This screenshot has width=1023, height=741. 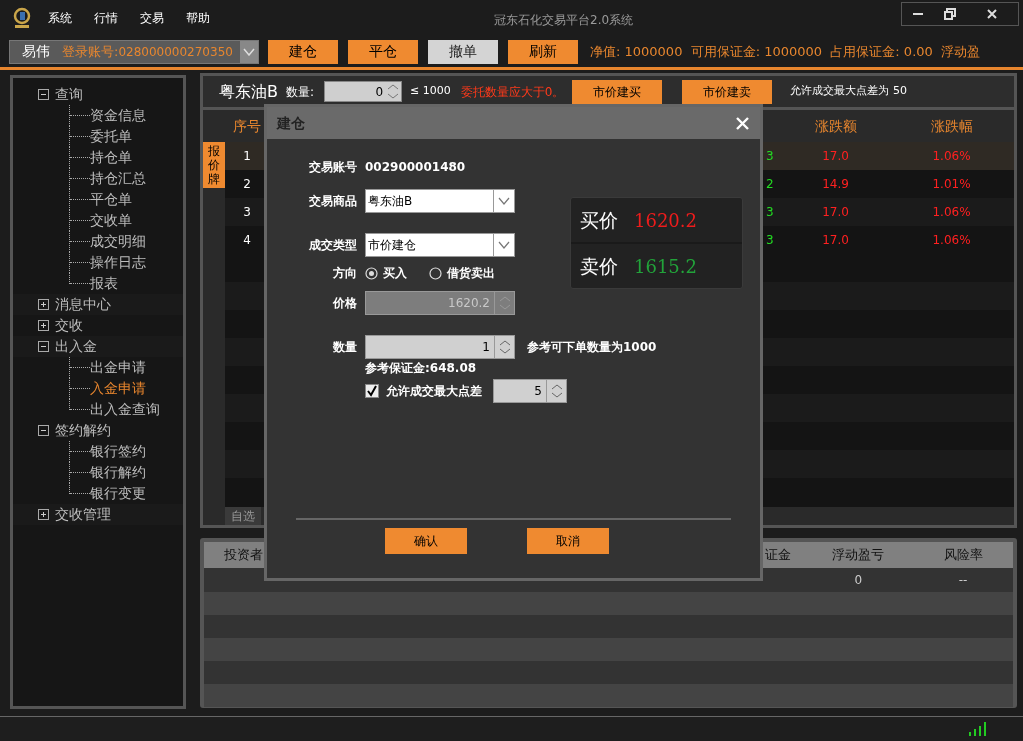 What do you see at coordinates (440, 201) in the screenshot?
I see `product-dropdown: 粤东油B` at bounding box center [440, 201].